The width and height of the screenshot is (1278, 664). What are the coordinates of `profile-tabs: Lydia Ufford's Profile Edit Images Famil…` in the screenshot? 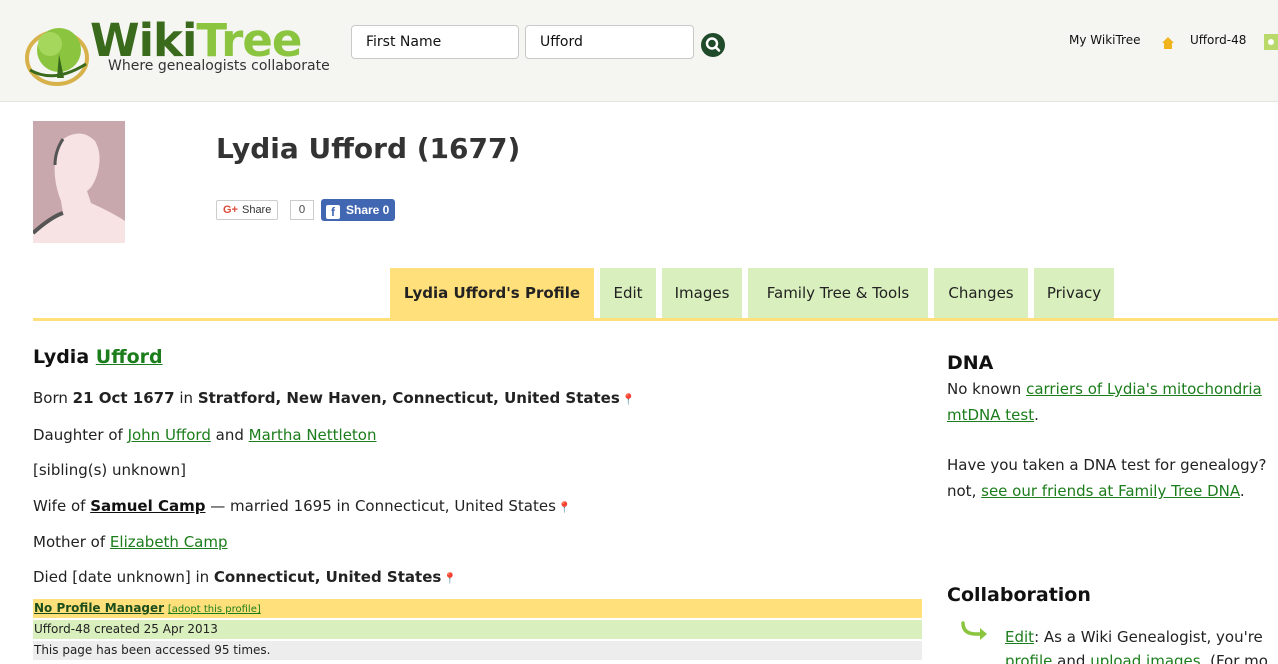 It's located at (639, 294).